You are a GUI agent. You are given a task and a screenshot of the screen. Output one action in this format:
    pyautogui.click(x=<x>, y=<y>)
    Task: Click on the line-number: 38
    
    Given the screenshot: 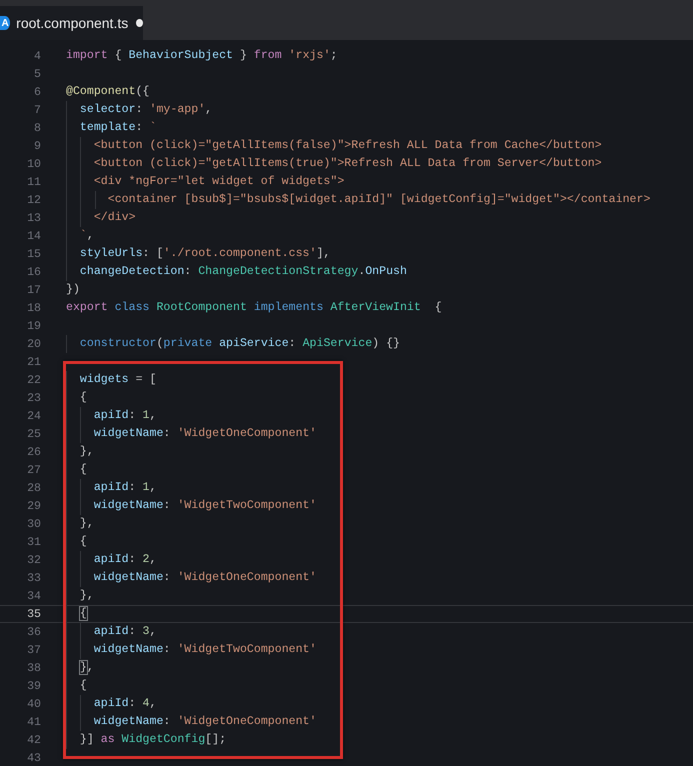 What is the action you would take?
    pyautogui.click(x=33, y=668)
    